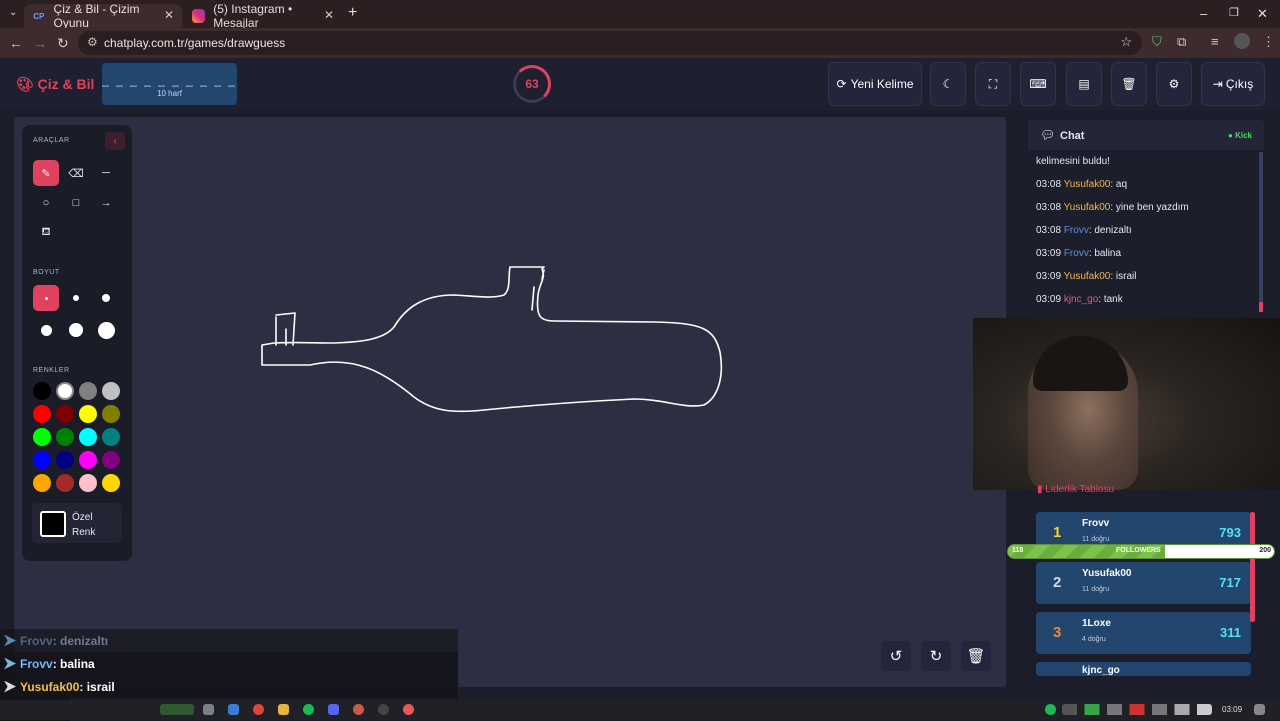 This screenshot has width=1280, height=721. What do you see at coordinates (77, 523) in the screenshot?
I see `custom-color-button: Özel Renk` at bounding box center [77, 523].